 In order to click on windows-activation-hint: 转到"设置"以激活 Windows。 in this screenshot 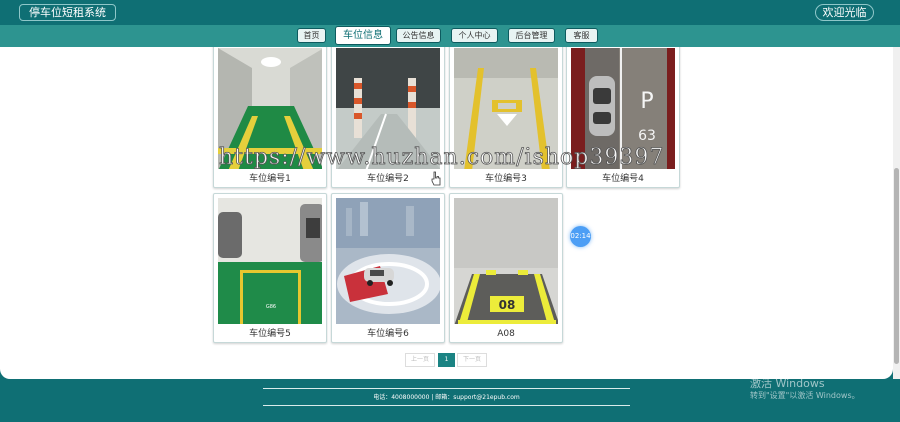, I will do `click(805, 395)`.